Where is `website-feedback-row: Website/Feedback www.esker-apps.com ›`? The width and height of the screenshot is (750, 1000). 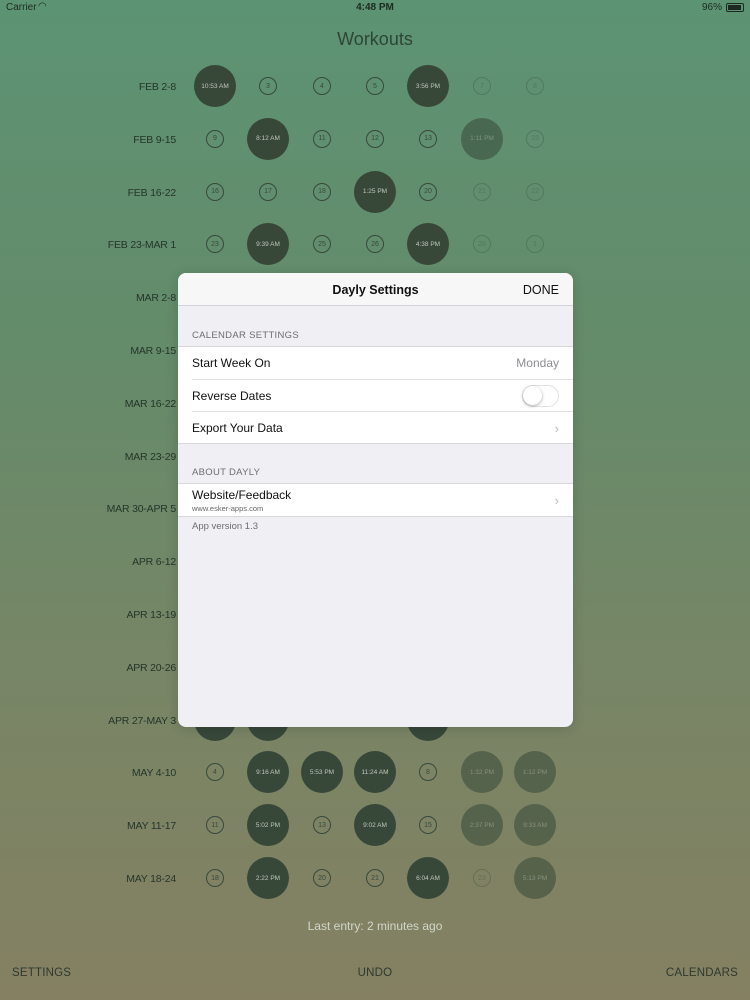
website-feedback-row: Website/Feedback www.esker-apps.com › is located at coordinates (375, 500).